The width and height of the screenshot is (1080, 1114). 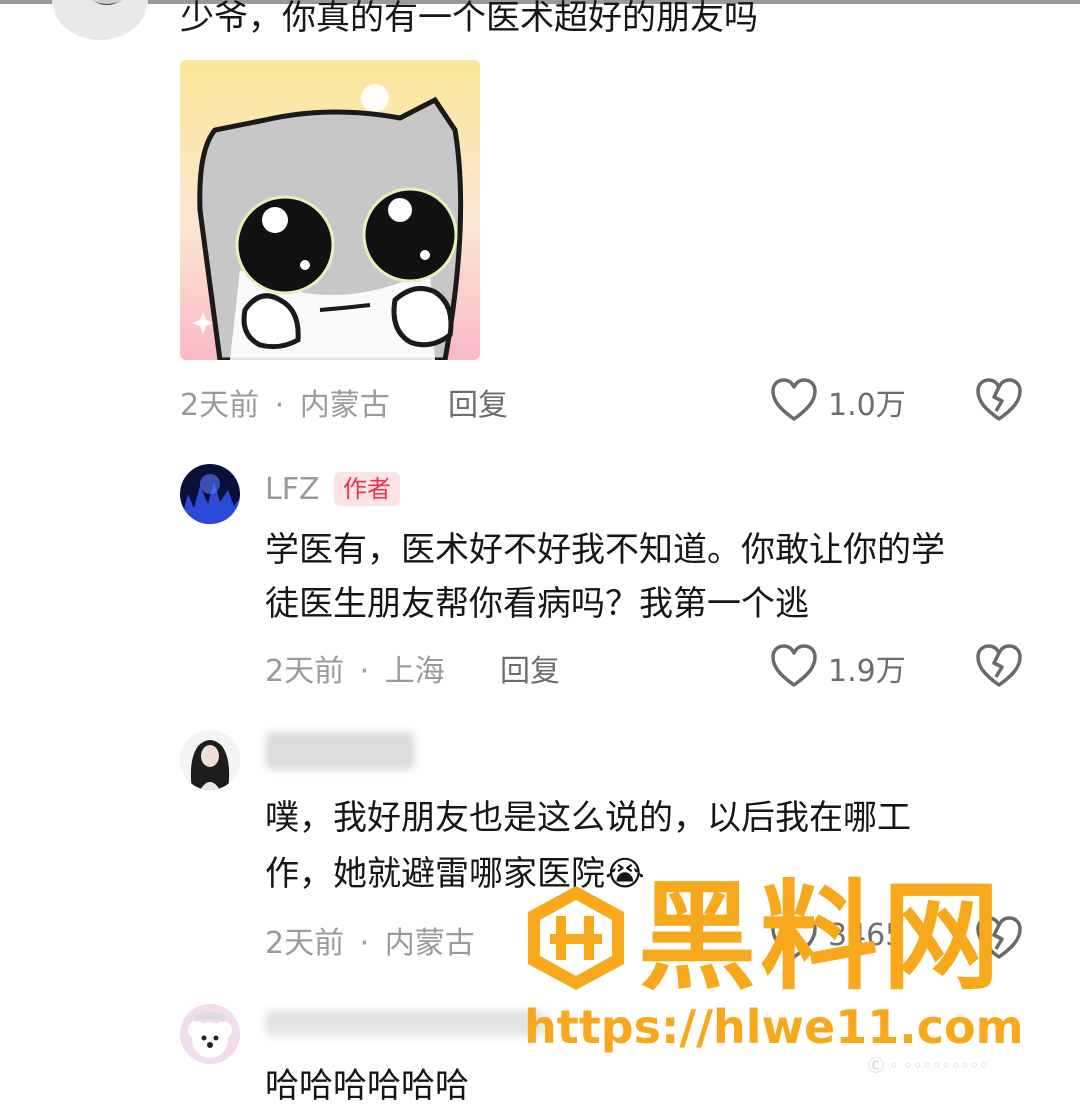 I want to click on author-badge: 作者, so click(x=367, y=489).